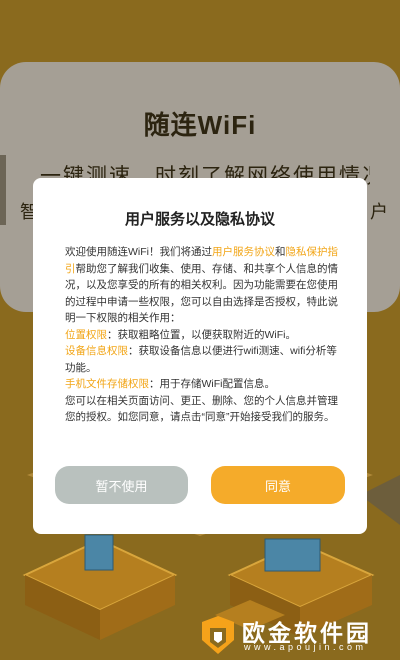 This screenshot has height=660, width=400. Describe the element at coordinates (201, 334) in the screenshot. I see `location-permission-desc: ：获取粗略位置，以便获取附近的WiFi。` at that location.